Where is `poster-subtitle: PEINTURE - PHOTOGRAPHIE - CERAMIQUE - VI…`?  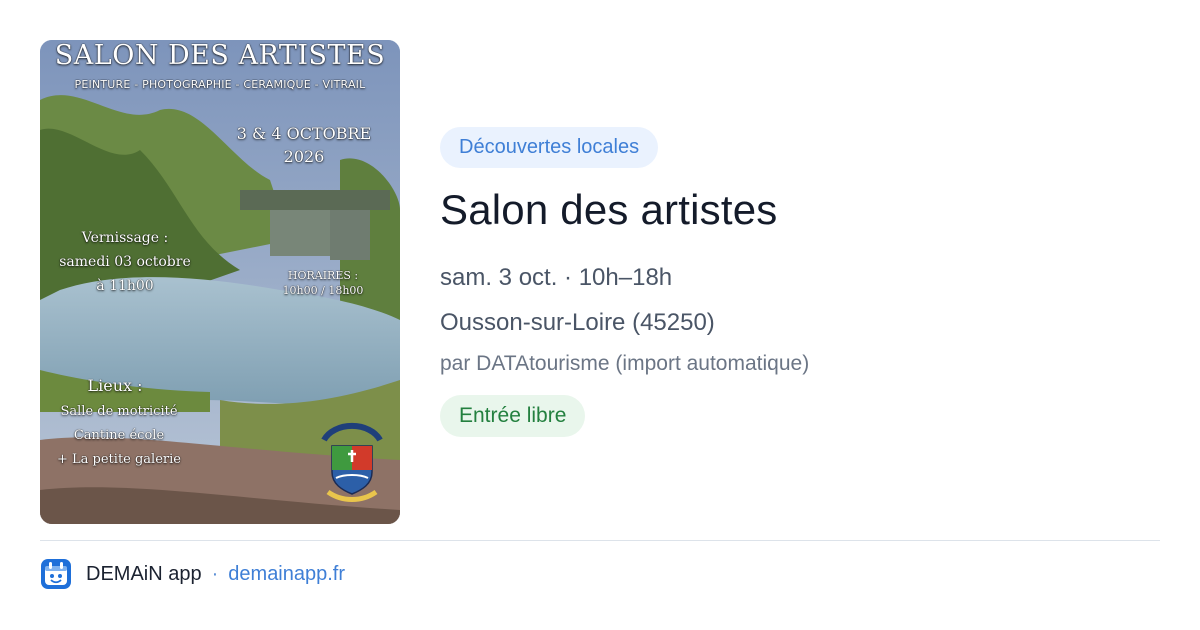
poster-subtitle: PEINTURE - PHOTOGRAPHIE - CERAMIQUE - VI… is located at coordinates (220, 84).